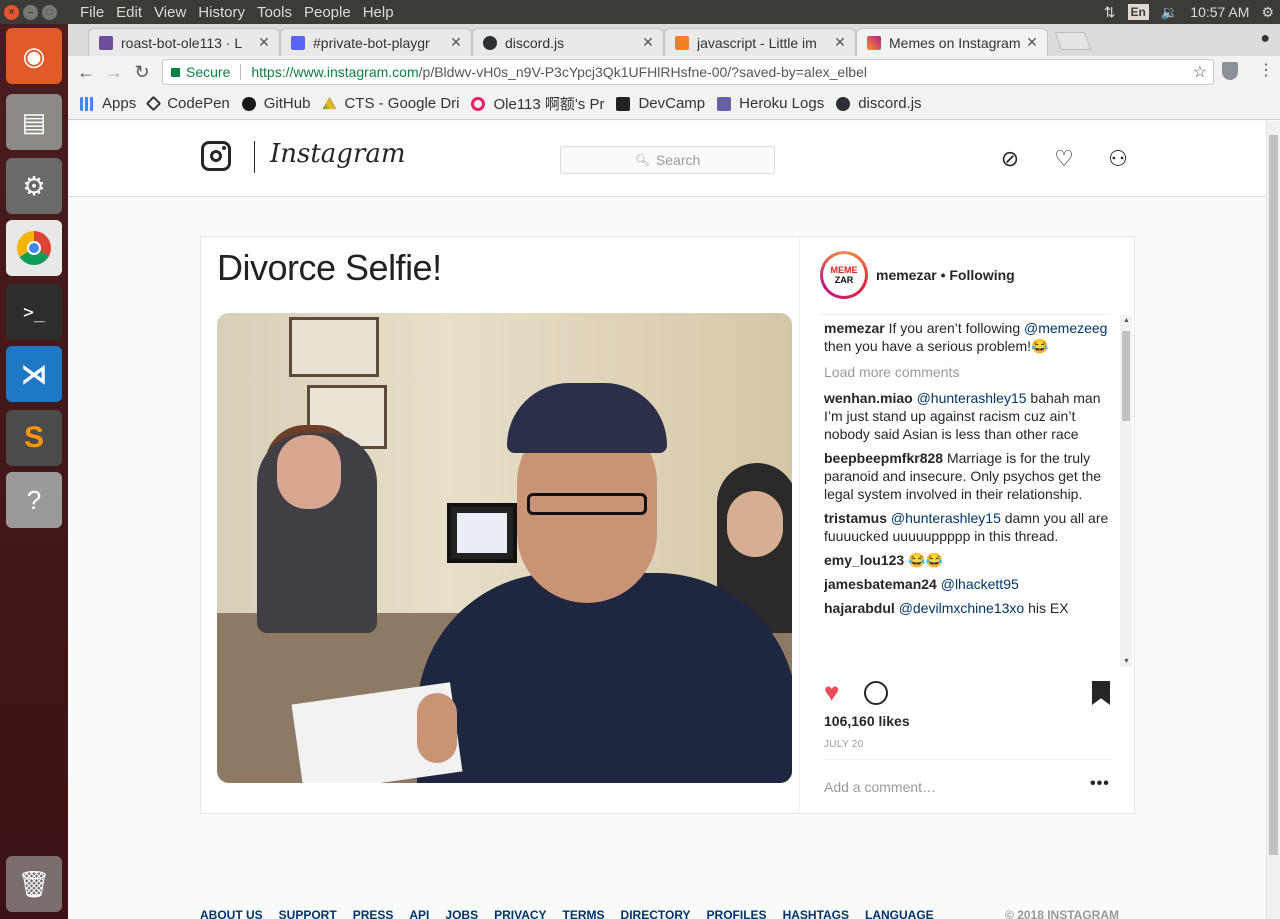 This screenshot has height=919, width=1280. What do you see at coordinates (831, 692) in the screenshot?
I see `like-heart-icon: ♥` at bounding box center [831, 692].